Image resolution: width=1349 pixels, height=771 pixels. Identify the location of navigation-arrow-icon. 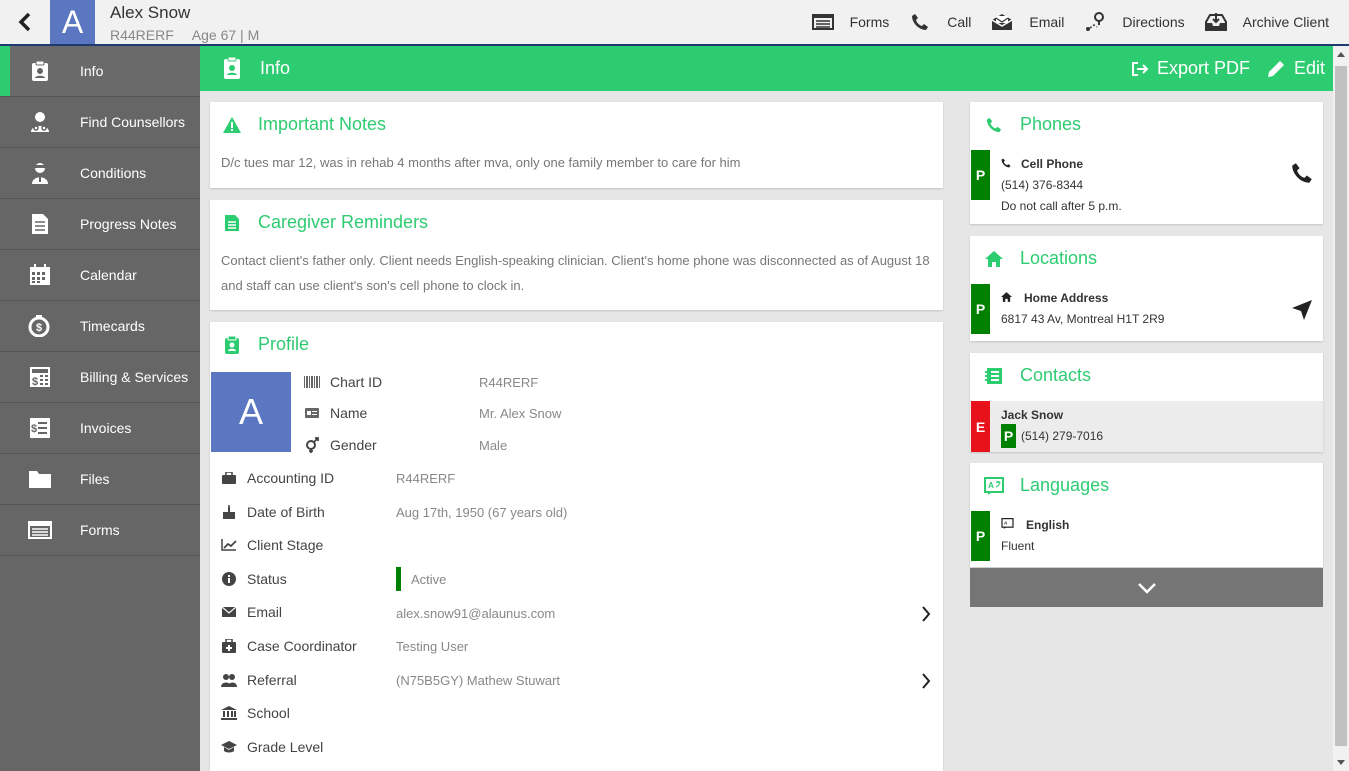
(1302, 310).